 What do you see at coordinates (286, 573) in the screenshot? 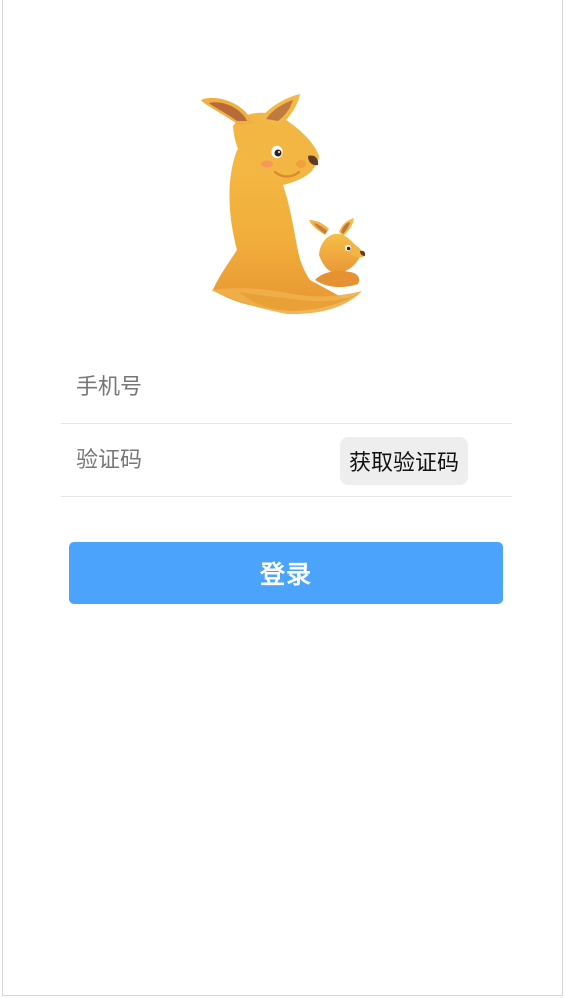
I see `login-button: 登录` at bounding box center [286, 573].